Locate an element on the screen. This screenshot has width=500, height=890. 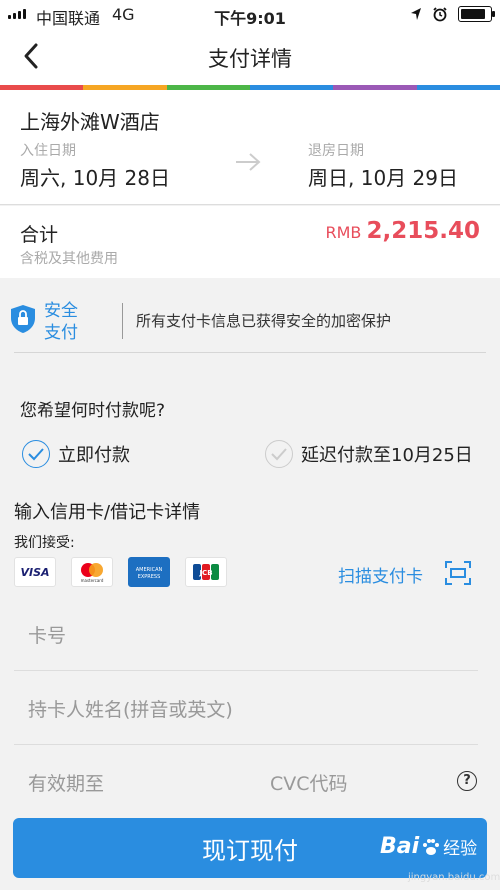
total-label: 合计 is located at coordinates (39, 235).